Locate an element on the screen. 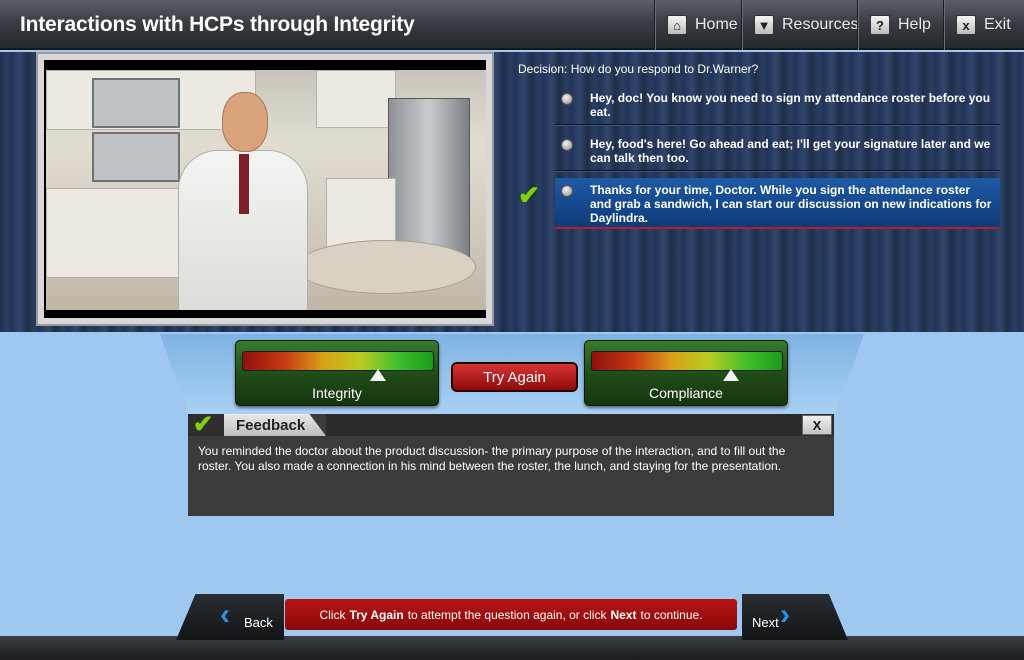 Image resolution: width=1024 pixels, height=660 pixels. instruction-part1: Click is located at coordinates (332, 614).